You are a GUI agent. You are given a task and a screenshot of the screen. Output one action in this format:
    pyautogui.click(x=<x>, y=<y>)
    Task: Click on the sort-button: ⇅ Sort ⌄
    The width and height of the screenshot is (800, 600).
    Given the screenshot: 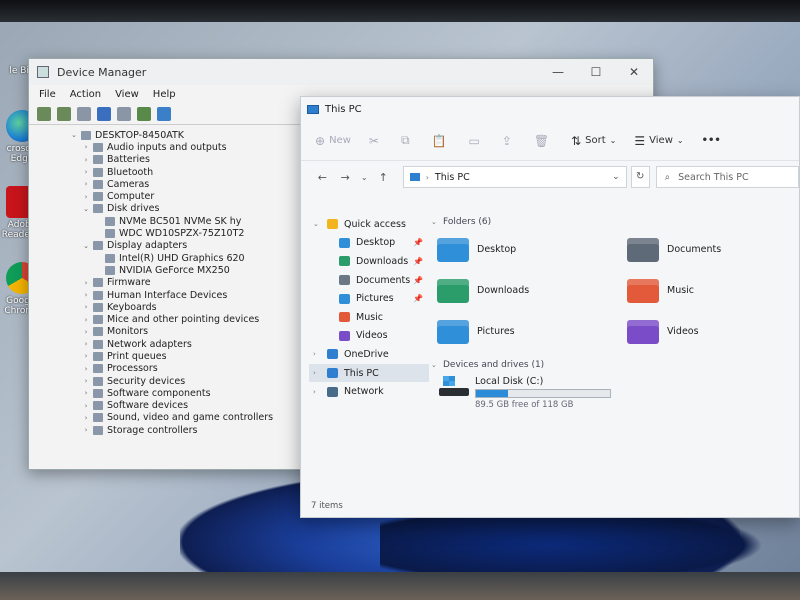 What is the action you would take?
    pyautogui.click(x=593, y=141)
    